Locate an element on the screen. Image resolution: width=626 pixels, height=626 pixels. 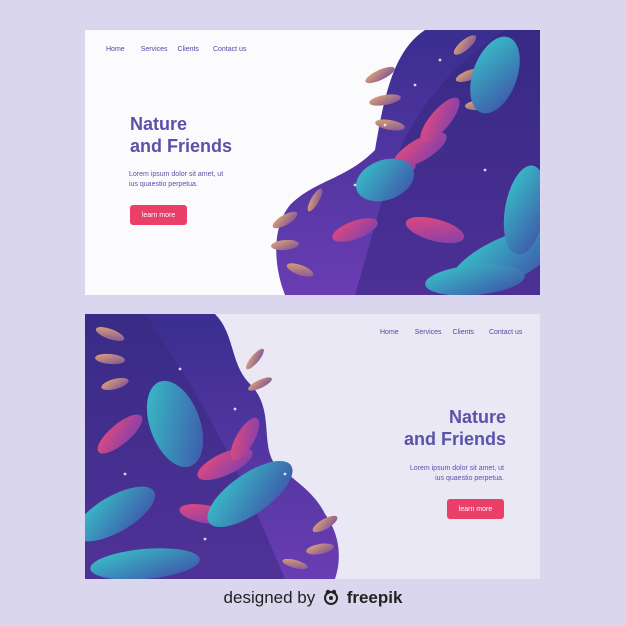
credit-brand: freepik is located at coordinates (374, 597).